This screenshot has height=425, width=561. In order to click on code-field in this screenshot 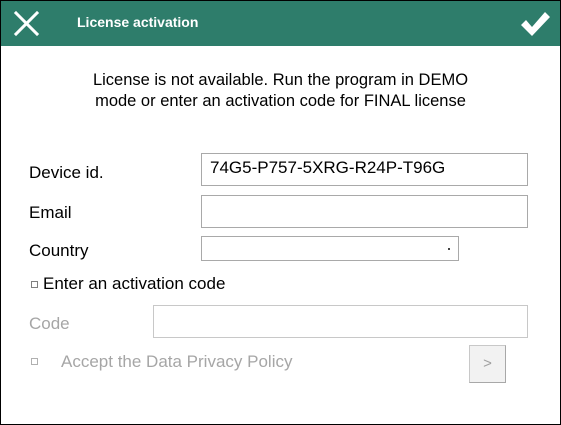, I will do `click(340, 321)`.